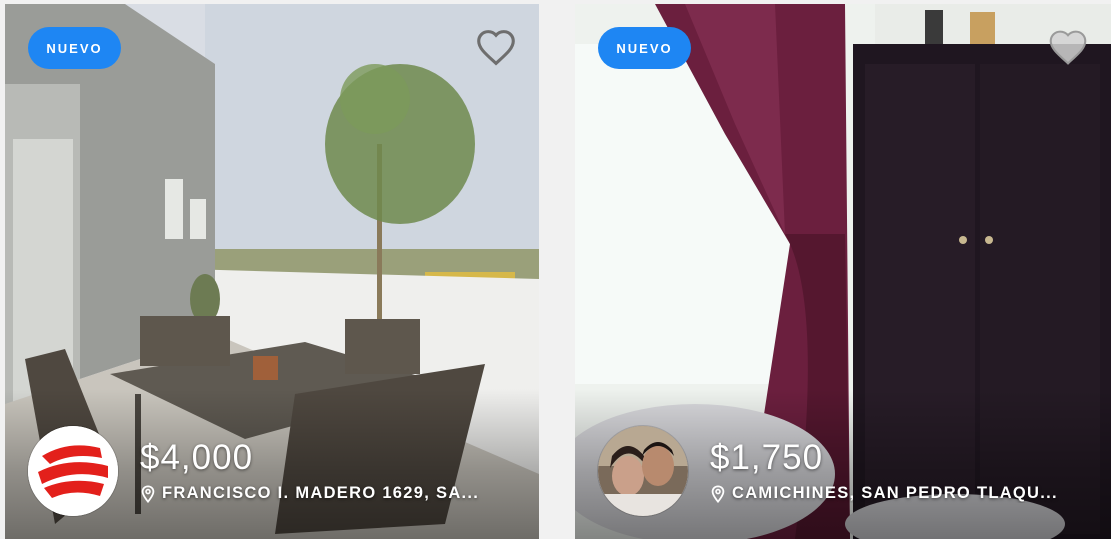 The height and width of the screenshot is (539, 1111). Describe the element at coordinates (73, 471) in the screenshot. I see `agency-logo-avatar` at that location.